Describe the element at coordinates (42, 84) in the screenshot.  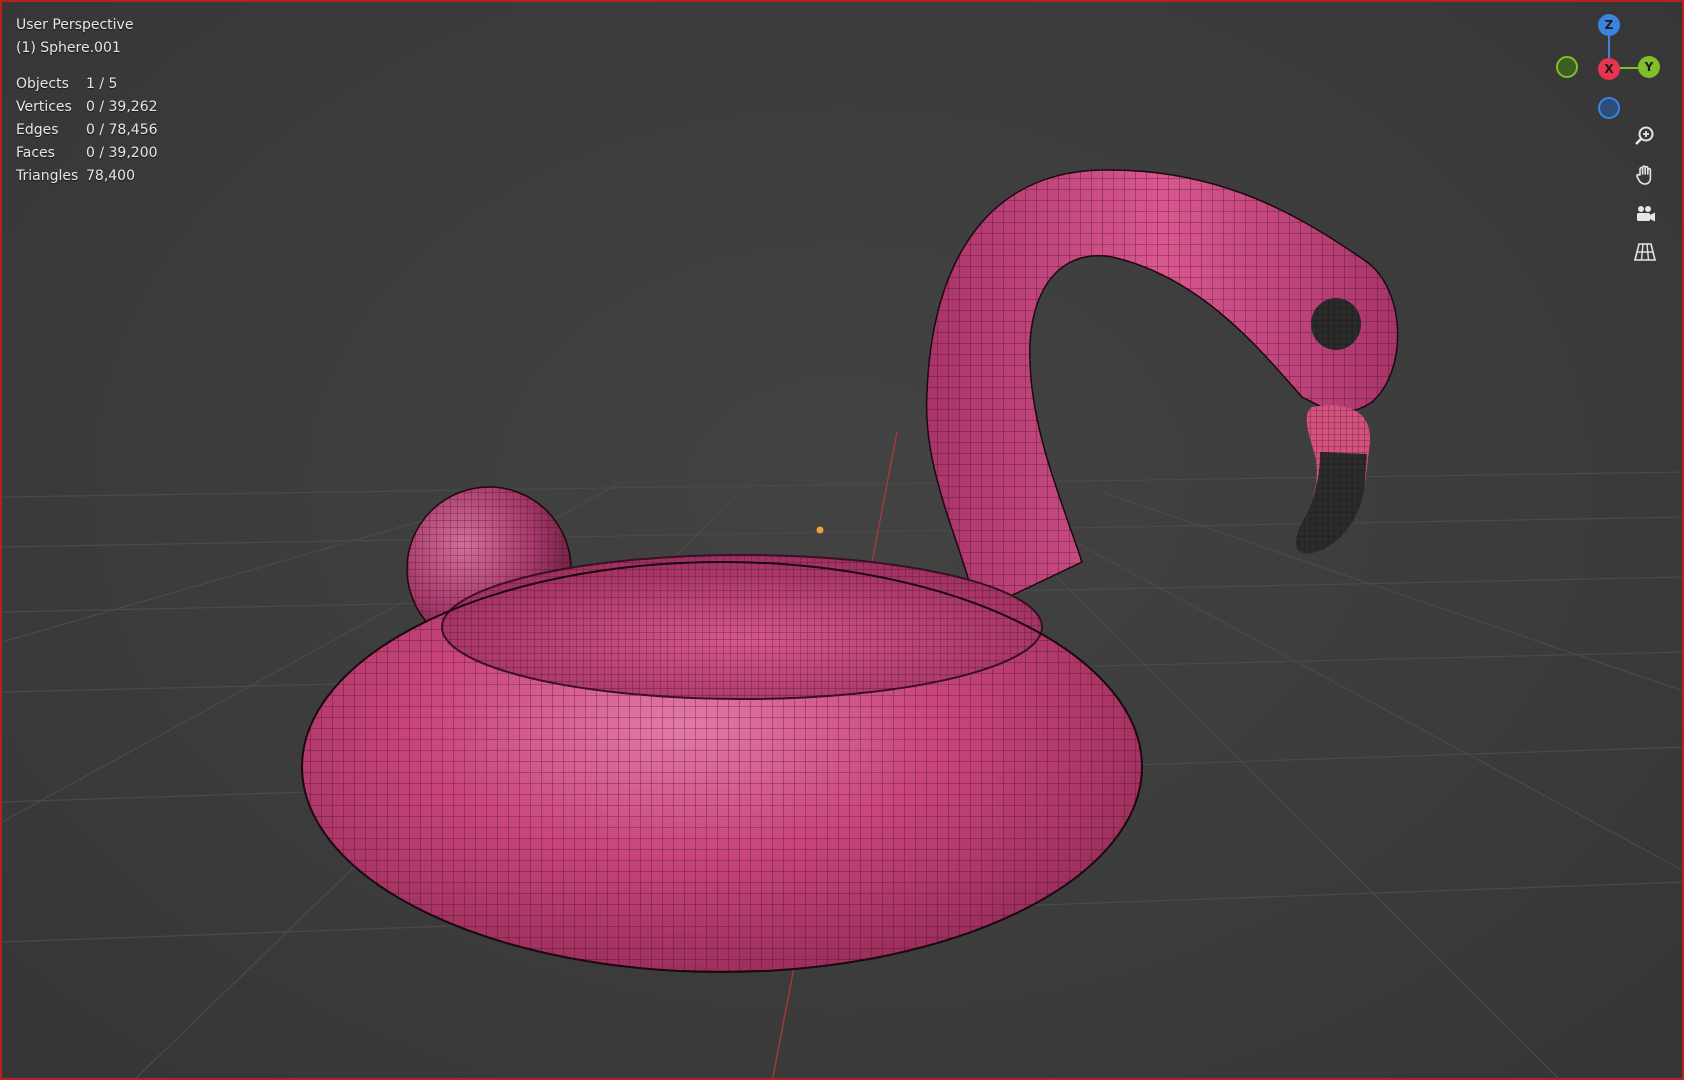
I see `stat-label: Objects` at that location.